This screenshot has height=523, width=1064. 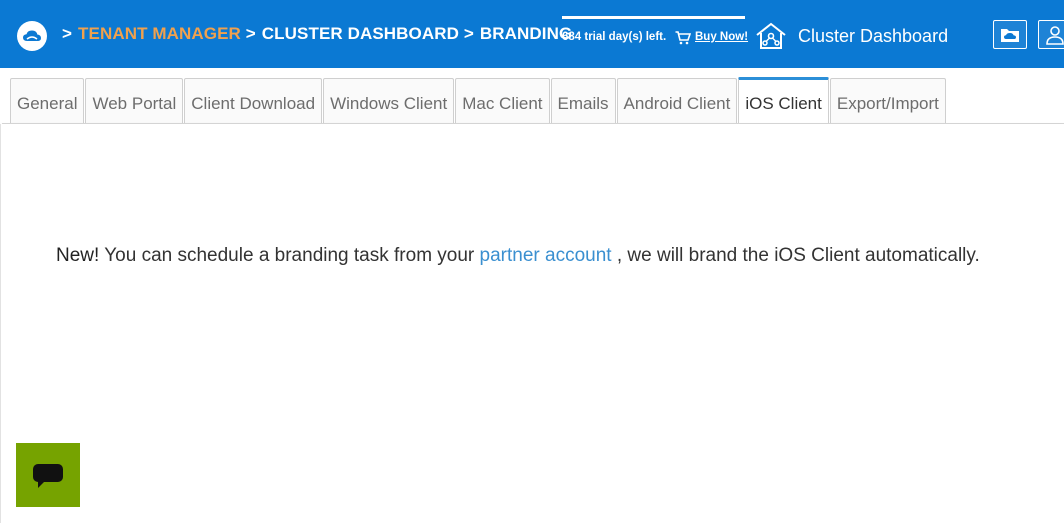 What do you see at coordinates (653, 17) in the screenshot?
I see `trial-progress-bar` at bounding box center [653, 17].